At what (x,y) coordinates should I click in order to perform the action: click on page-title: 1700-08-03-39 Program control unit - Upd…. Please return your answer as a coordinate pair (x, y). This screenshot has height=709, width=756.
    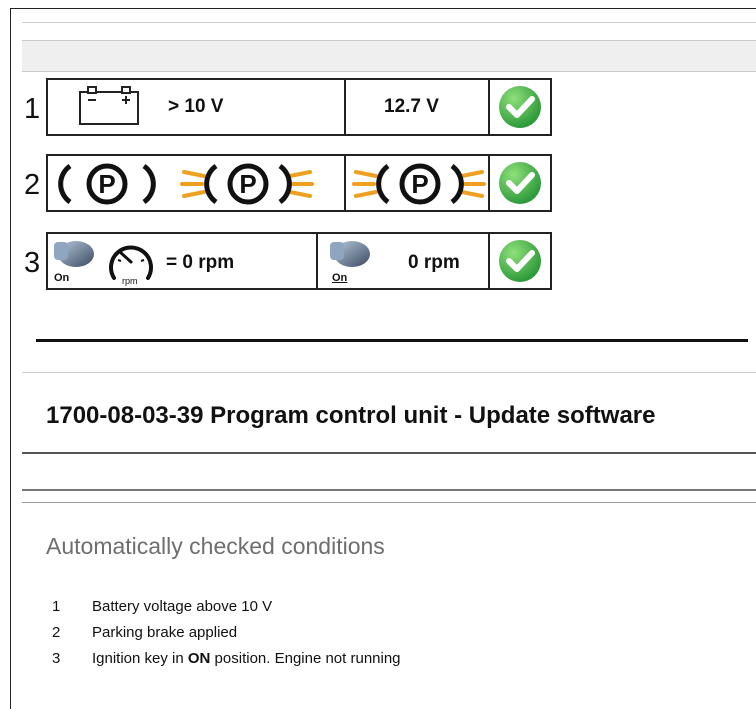
    Looking at the image, I should click on (351, 415).